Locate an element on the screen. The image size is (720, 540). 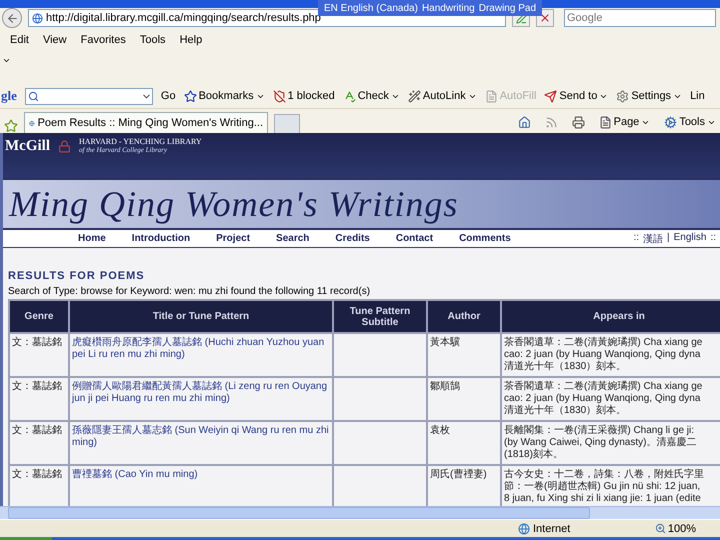
back-button is located at coordinates (12, 18).